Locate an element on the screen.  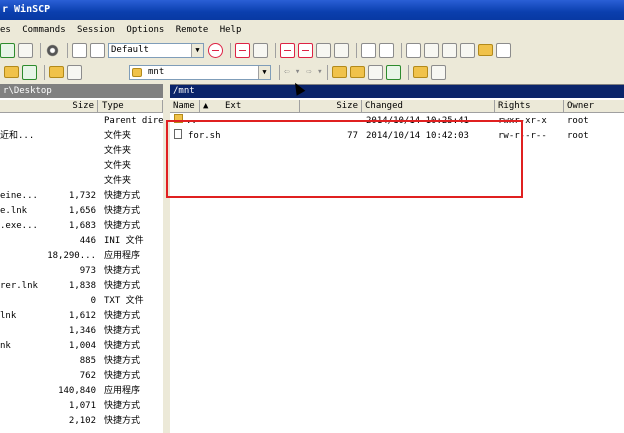
file-size: 1,683 is located at coordinates (82, 226).